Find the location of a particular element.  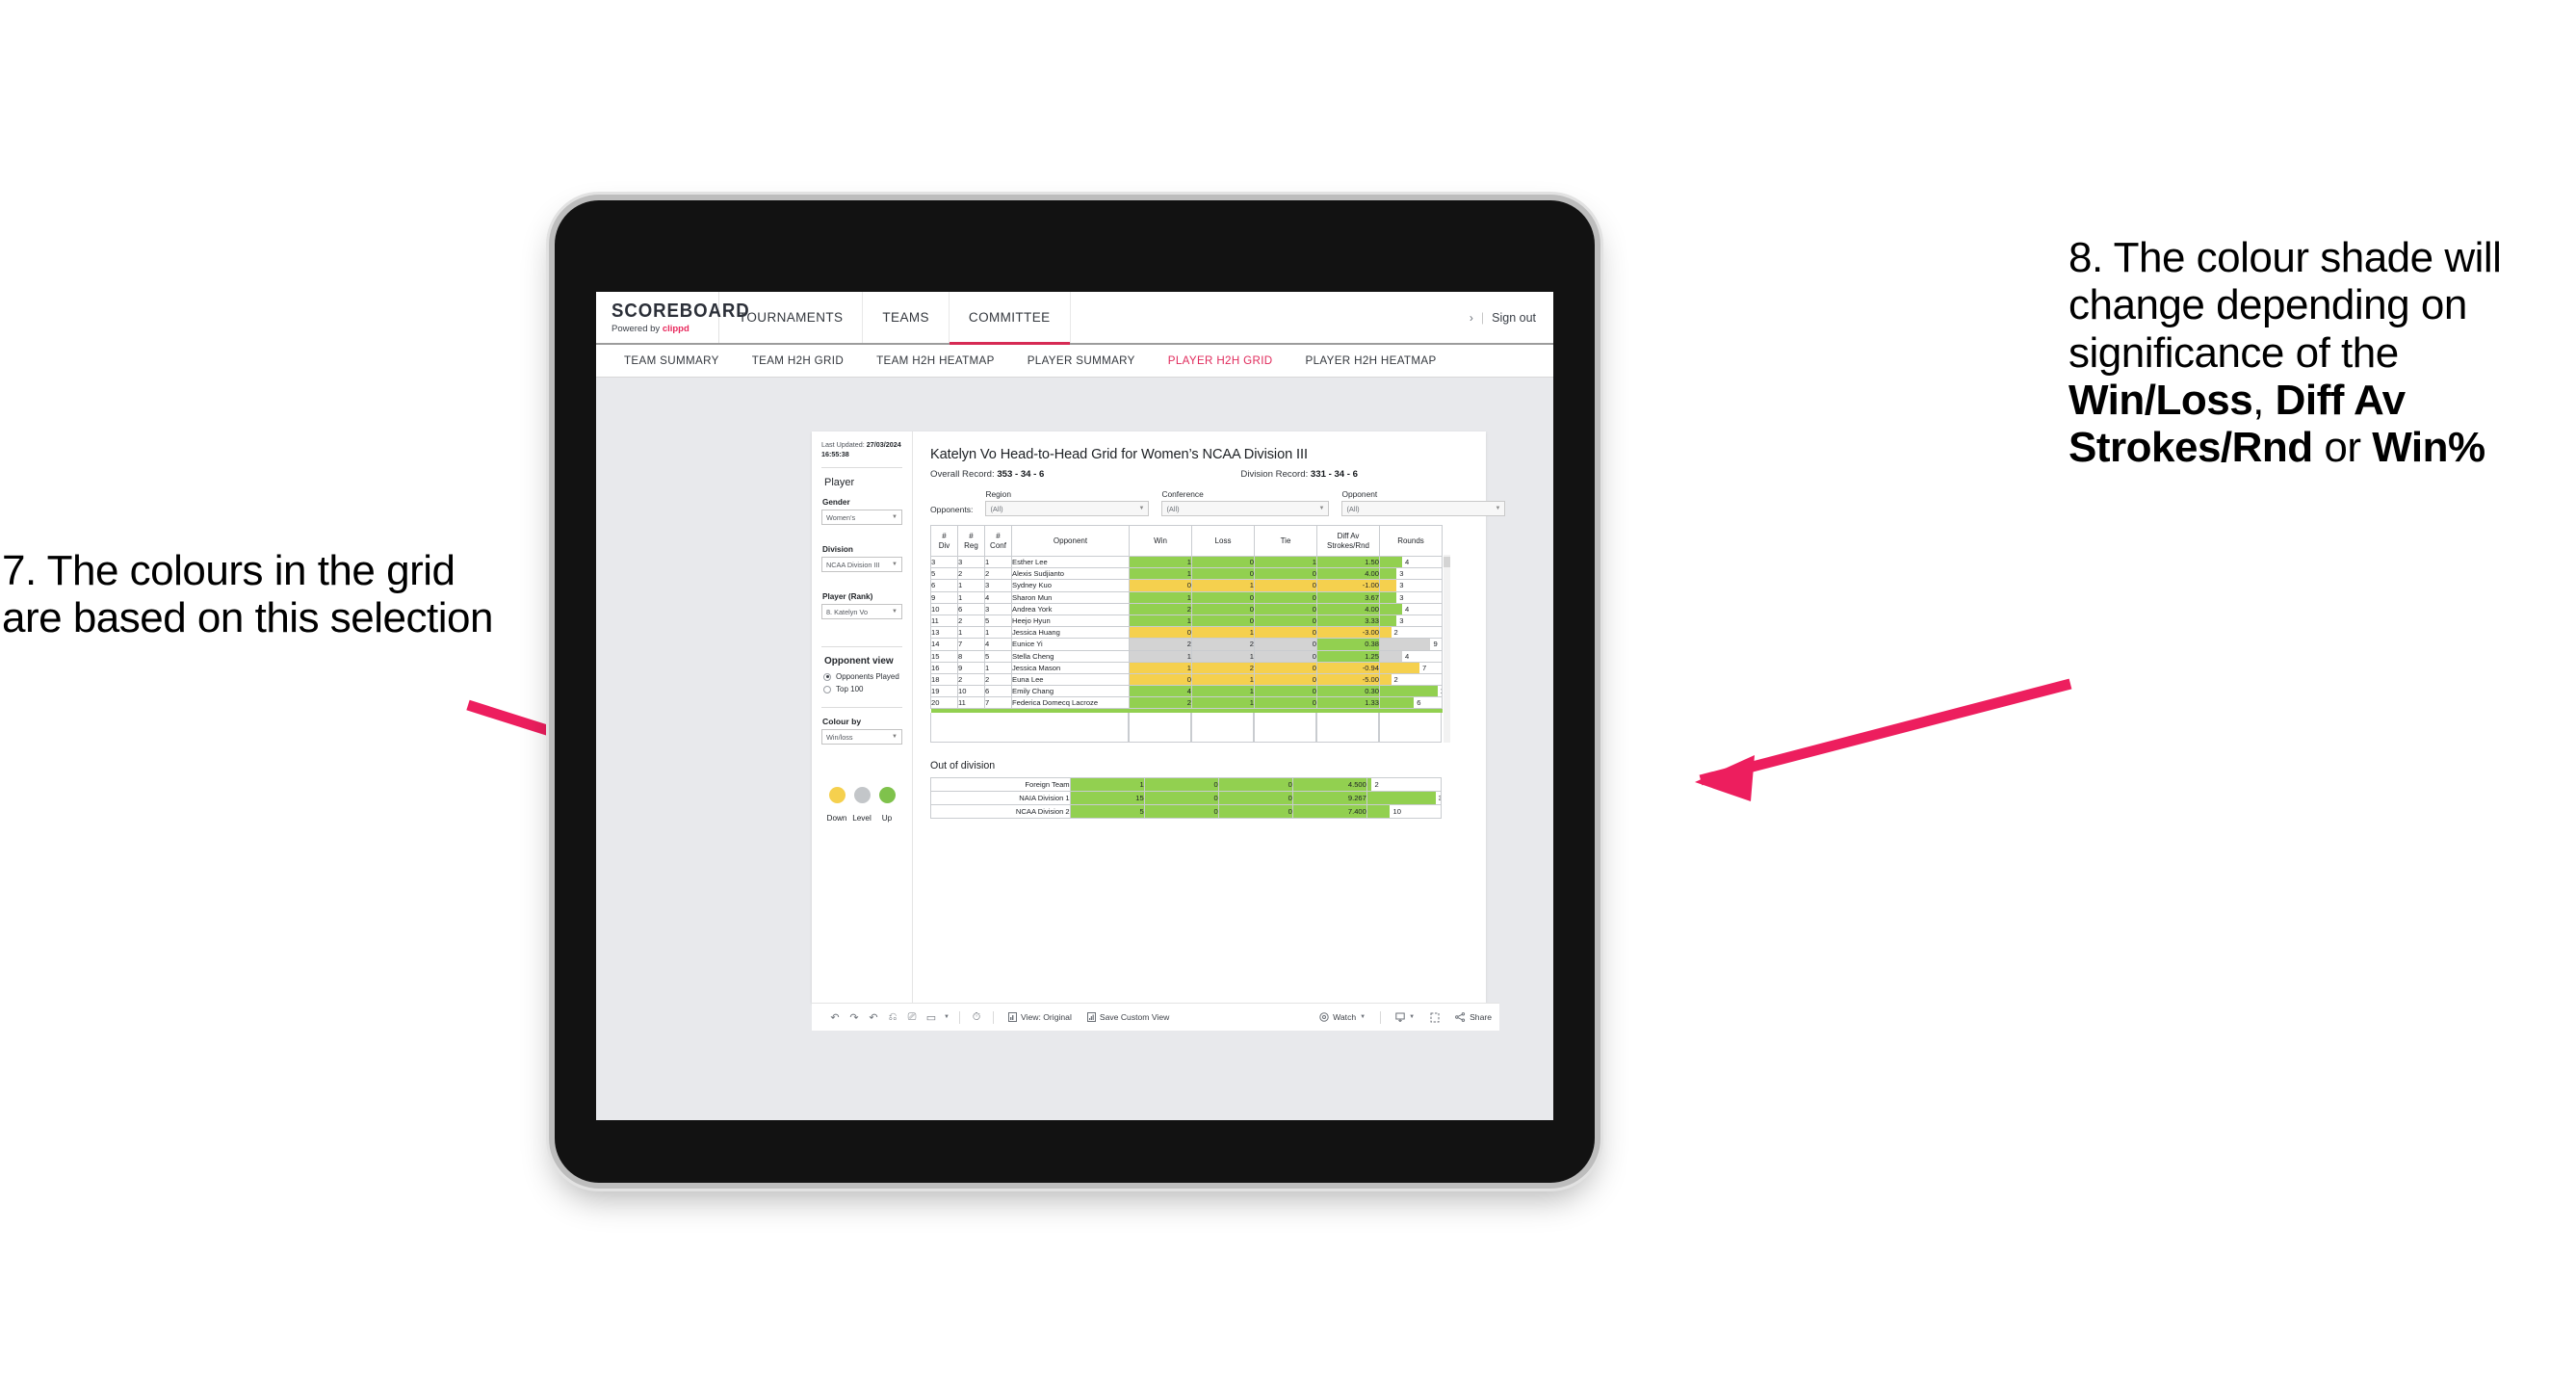

chevron-right-icon: › is located at coordinates (1471, 318).